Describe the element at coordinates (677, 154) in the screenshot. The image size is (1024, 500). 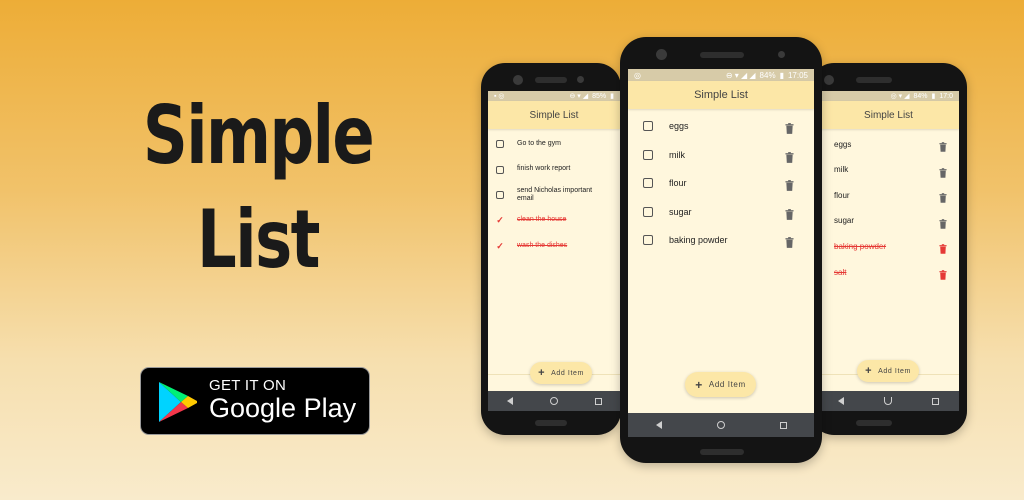
I see `list-item-label: milk` at that location.